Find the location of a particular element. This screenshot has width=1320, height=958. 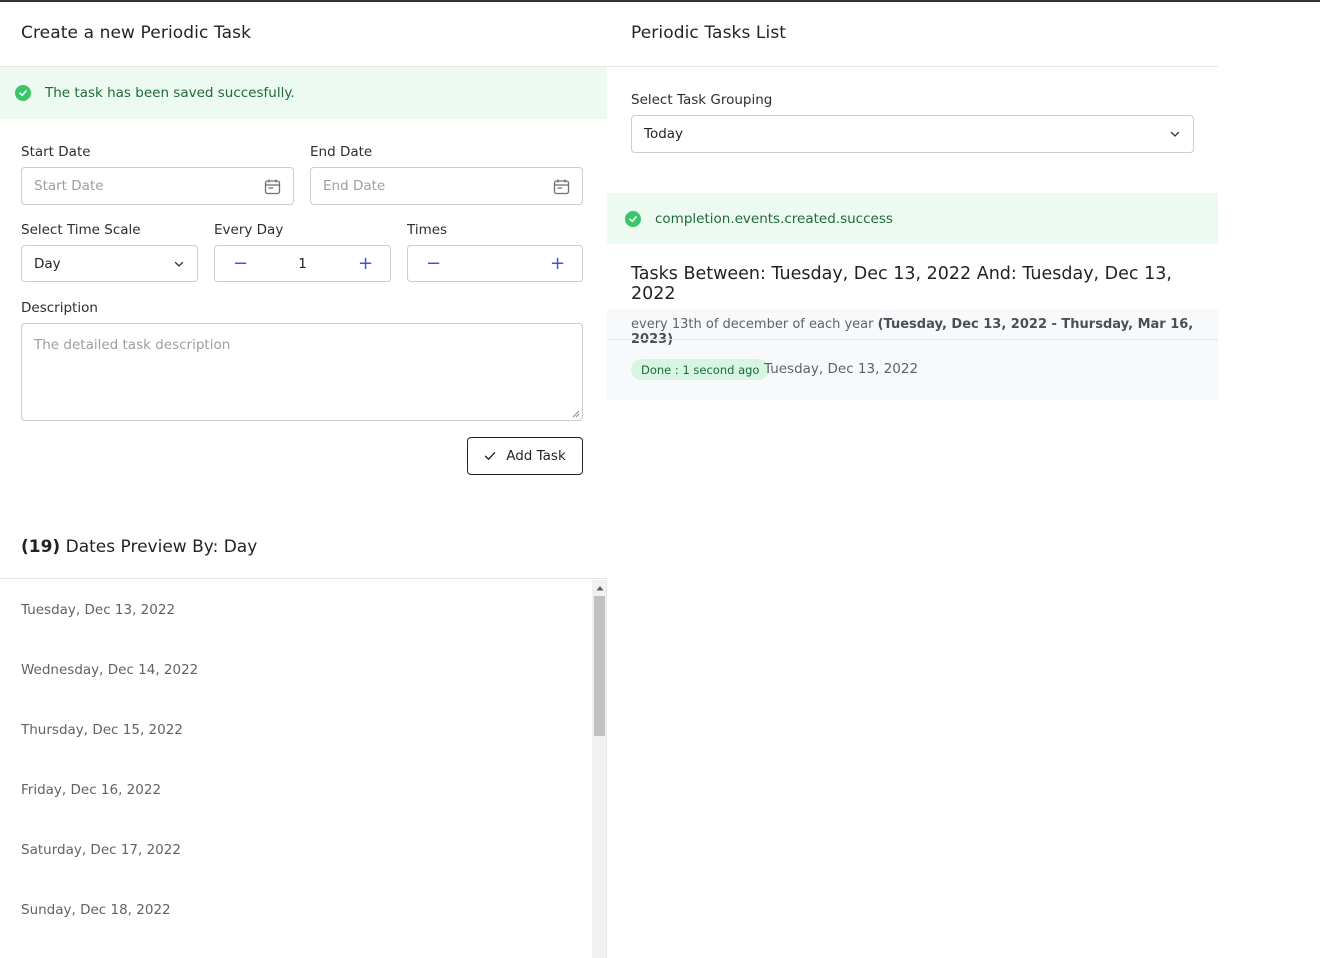

description-textarea: The detailed task description is located at coordinates (302, 372).